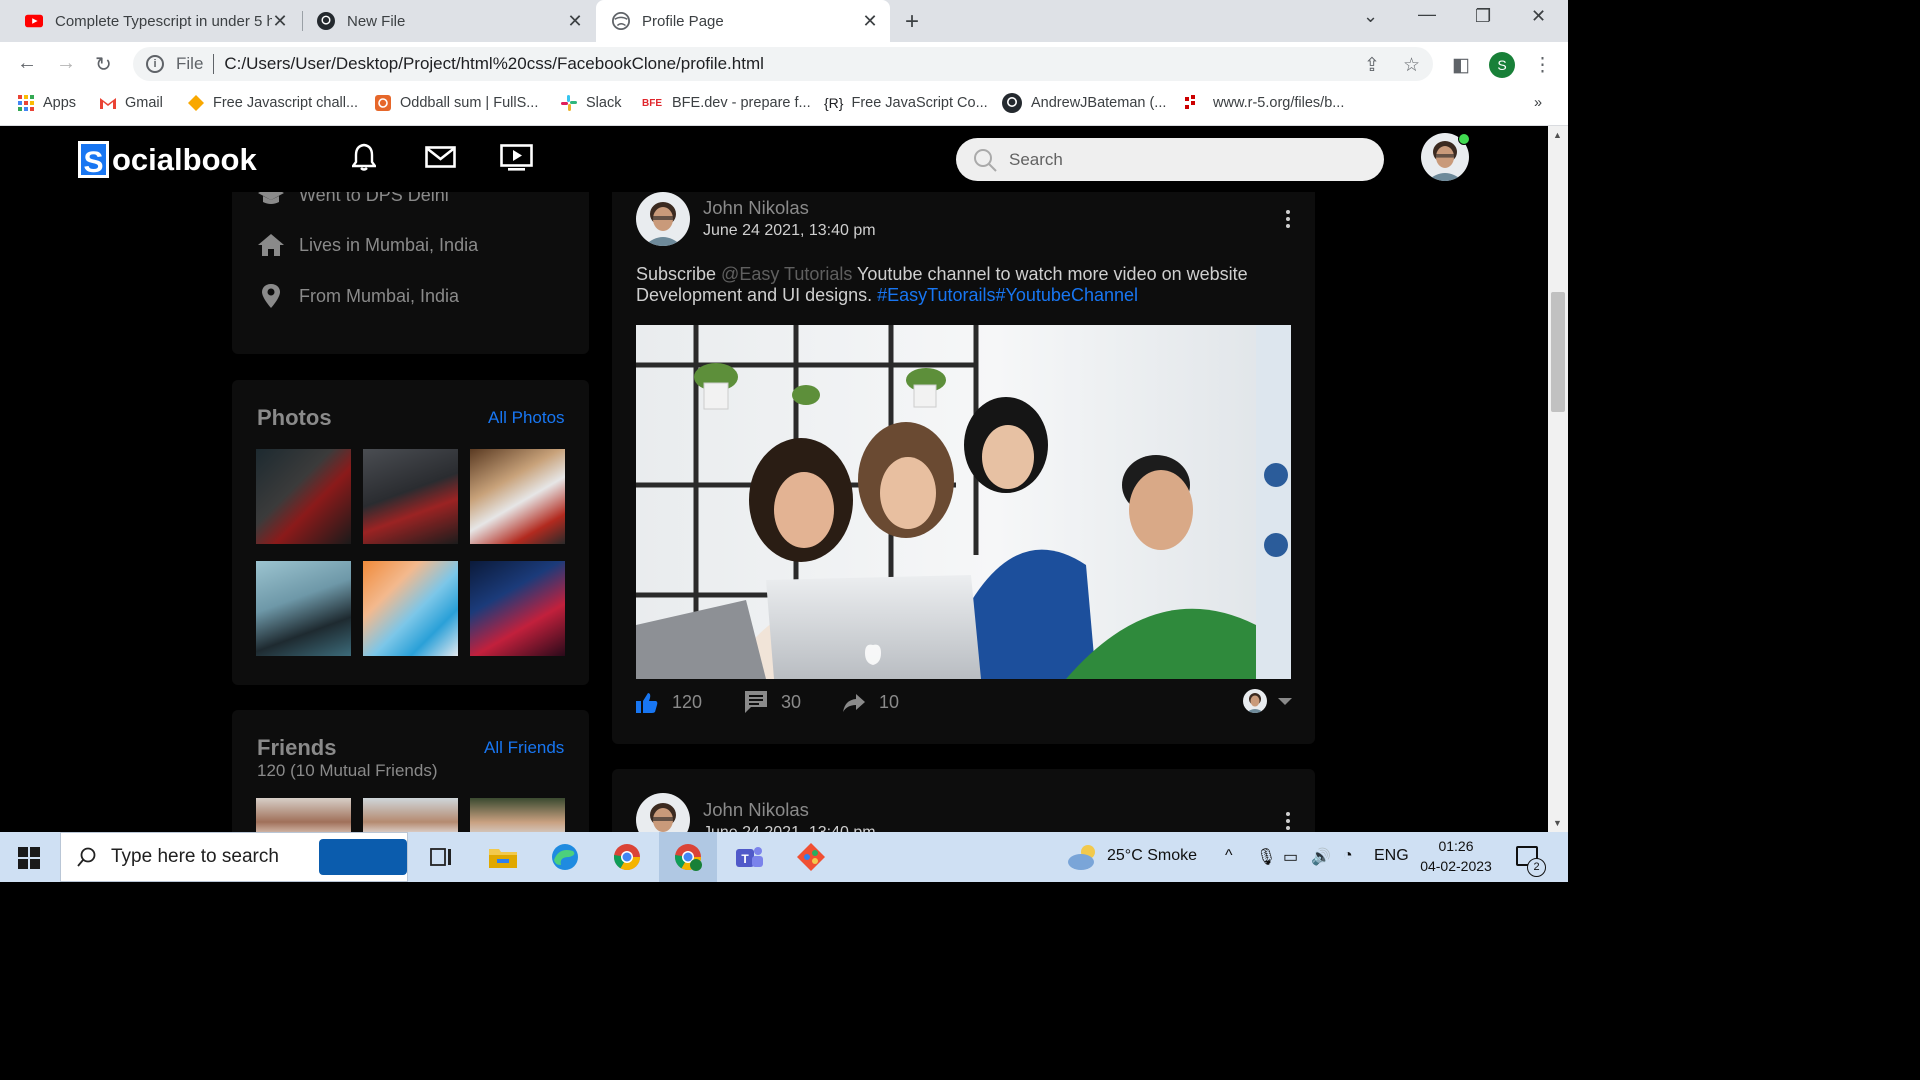  What do you see at coordinates (565, 857) in the screenshot?
I see `edge-icon` at bounding box center [565, 857].